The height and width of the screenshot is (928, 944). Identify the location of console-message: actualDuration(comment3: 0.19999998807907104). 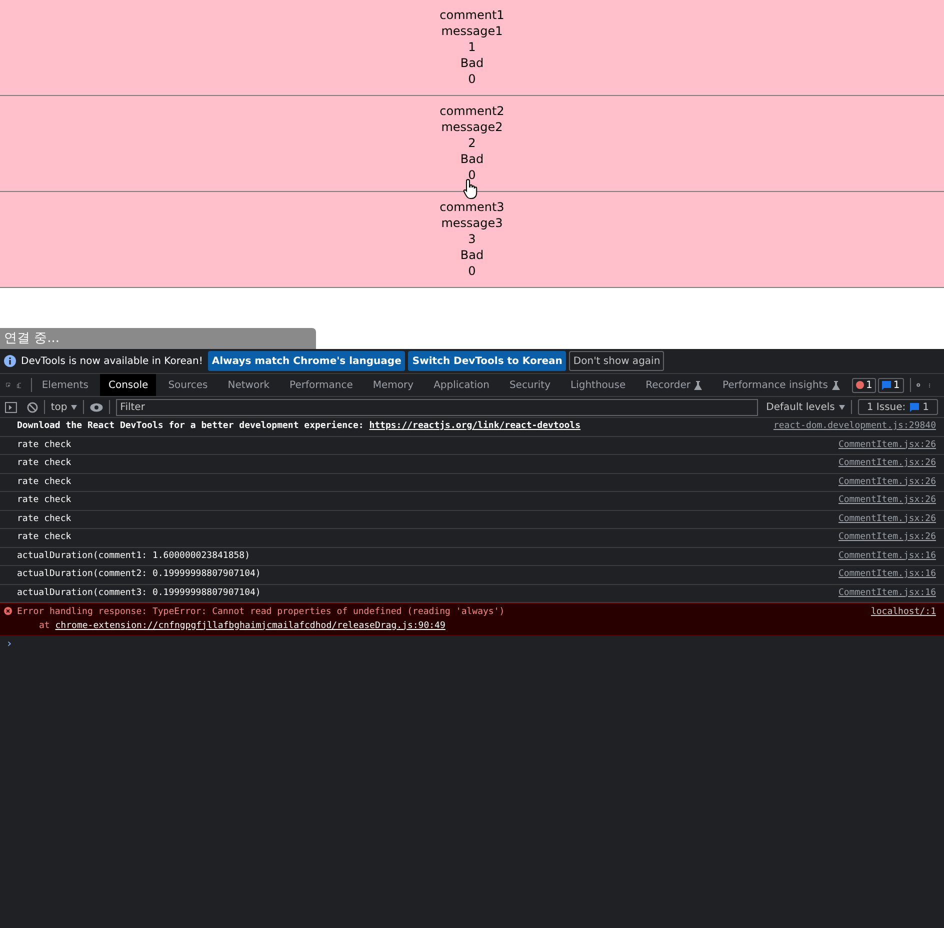
(139, 593).